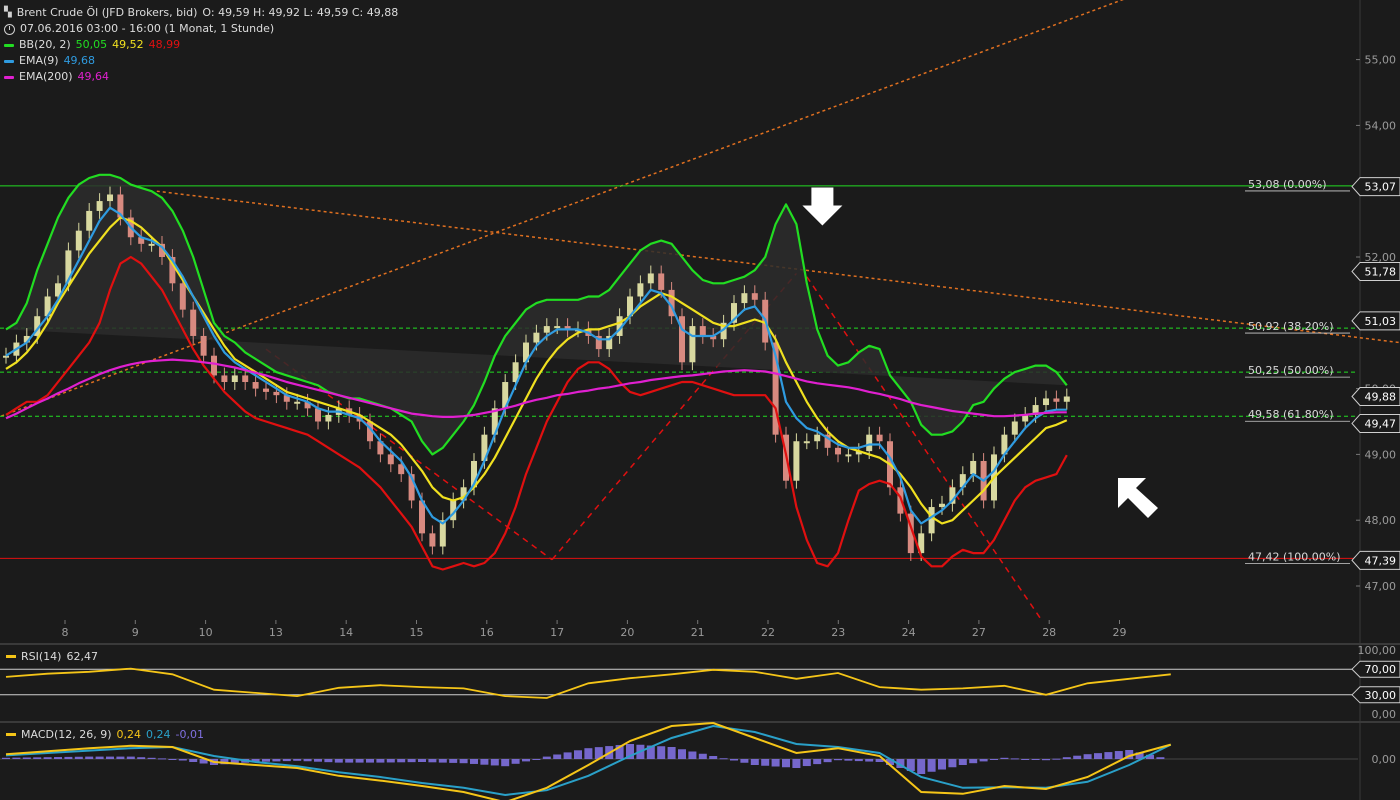  Describe the element at coordinates (9, 45) in the screenshot. I see `bb-swatch` at that location.